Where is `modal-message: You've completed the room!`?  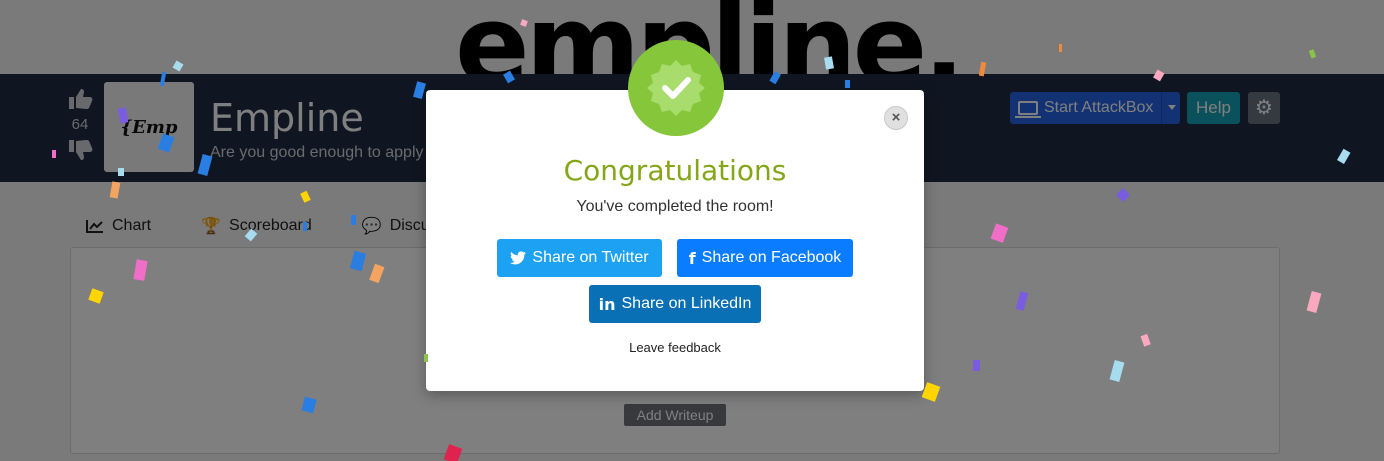 modal-message: You've completed the room! is located at coordinates (675, 206).